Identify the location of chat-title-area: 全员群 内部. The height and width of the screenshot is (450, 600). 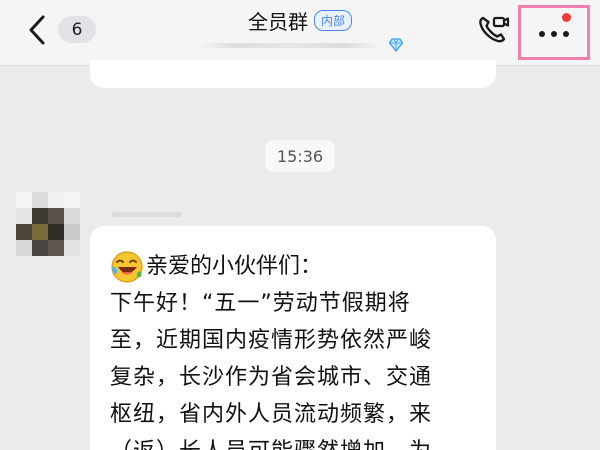
(300, 20).